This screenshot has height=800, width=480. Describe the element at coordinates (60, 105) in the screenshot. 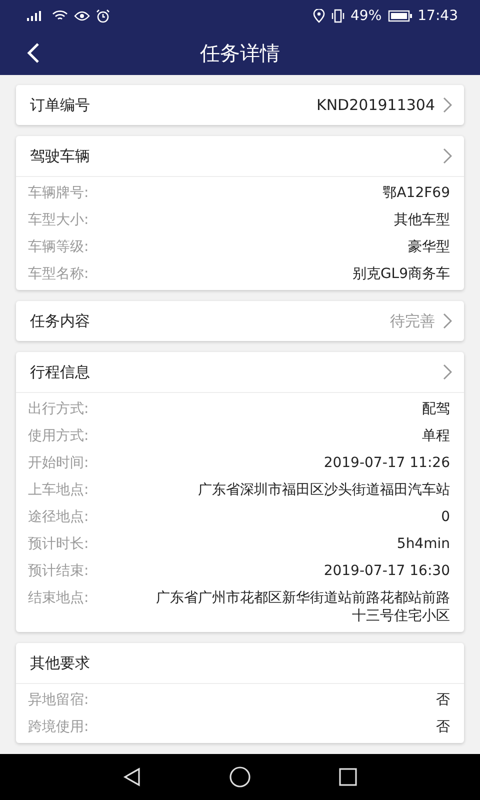

I see `section-title: 订单编号` at that location.